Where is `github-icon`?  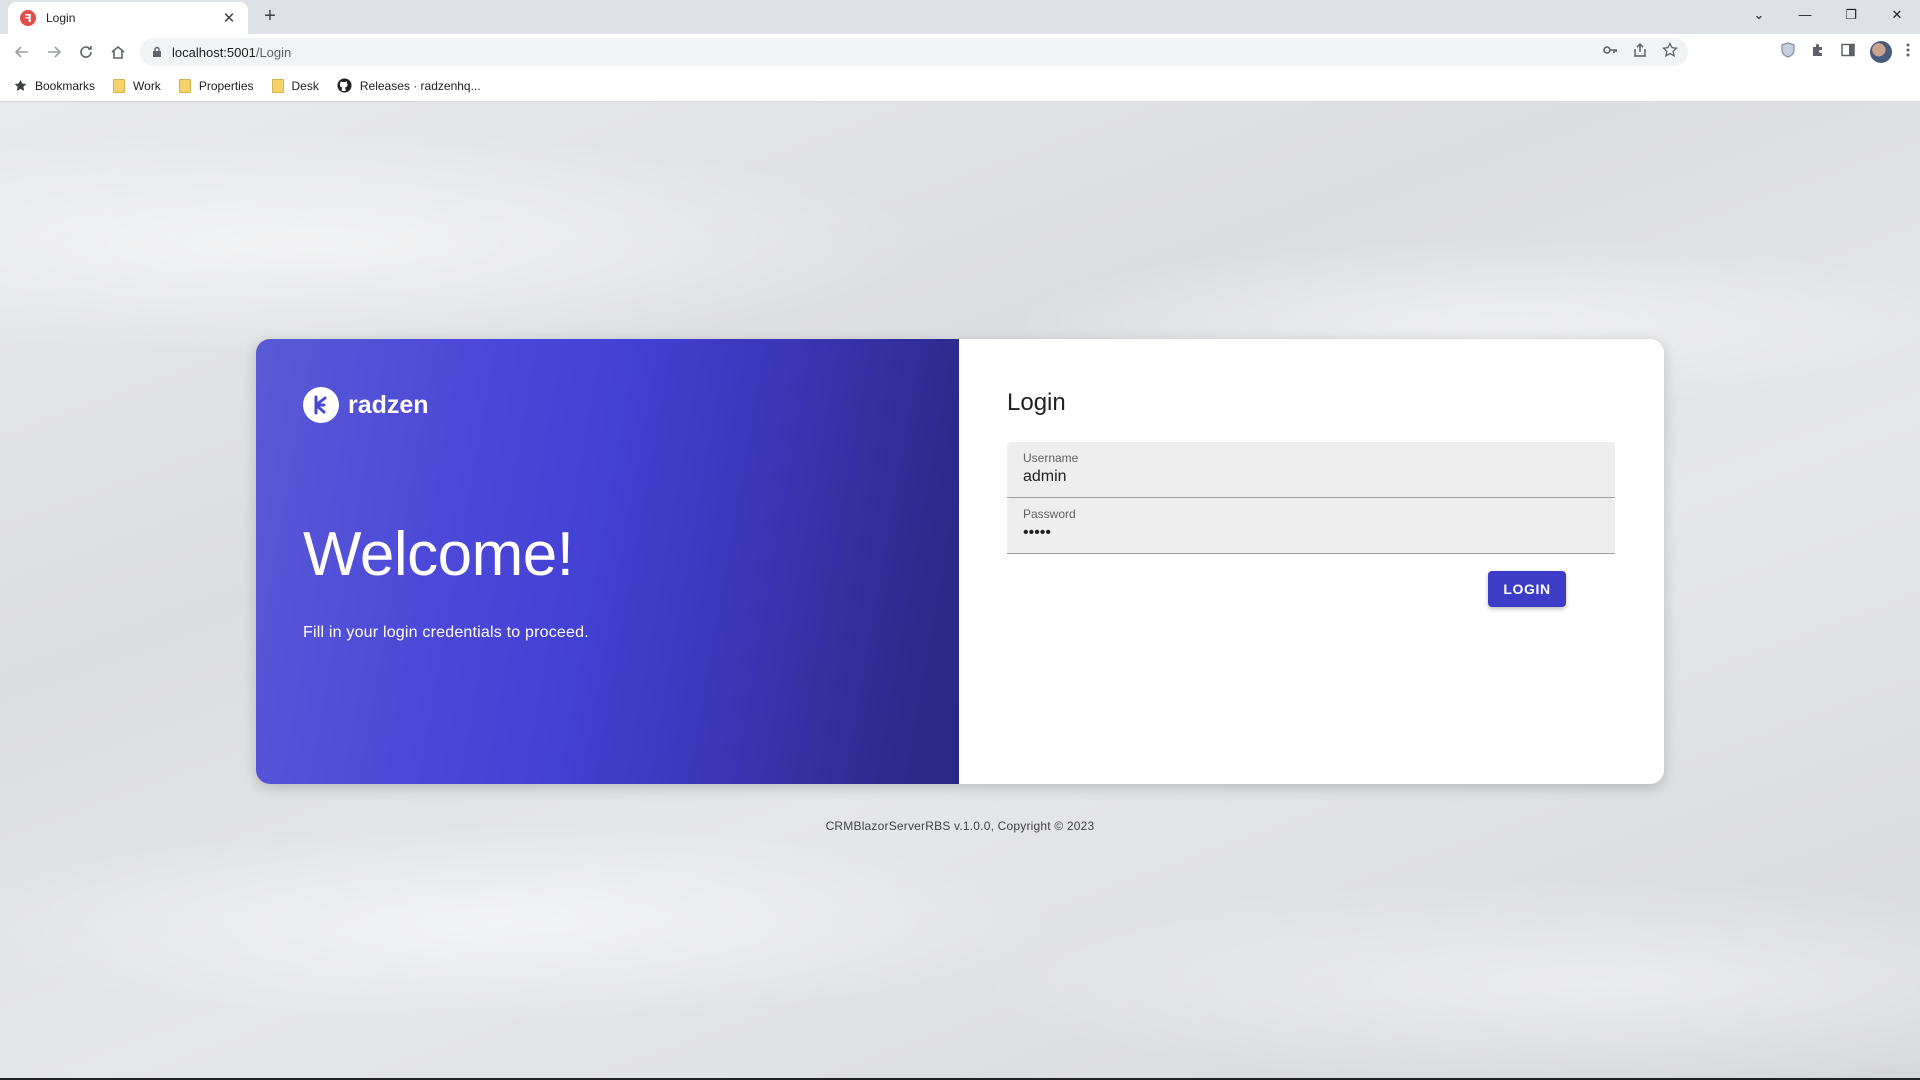
github-icon is located at coordinates (344, 85).